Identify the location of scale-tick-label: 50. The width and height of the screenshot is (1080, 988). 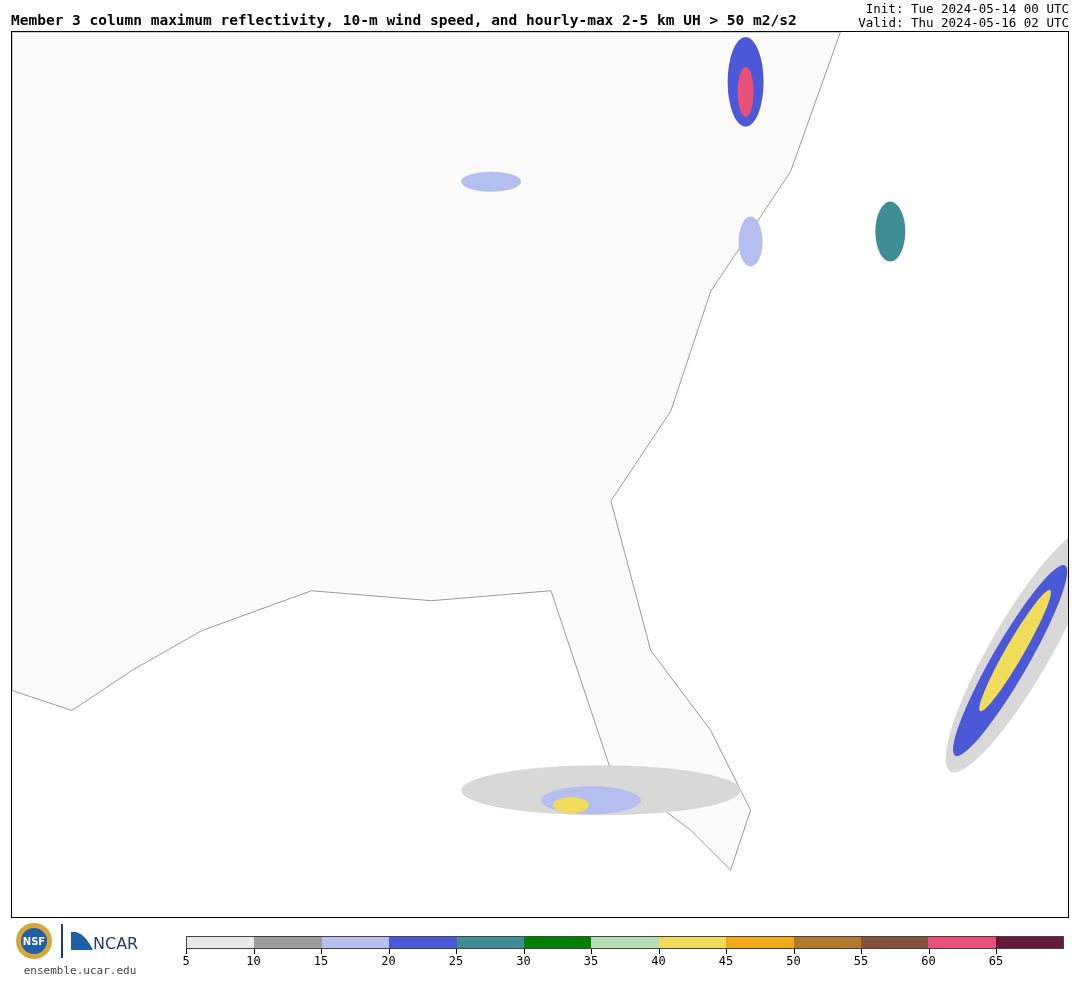
(793, 961).